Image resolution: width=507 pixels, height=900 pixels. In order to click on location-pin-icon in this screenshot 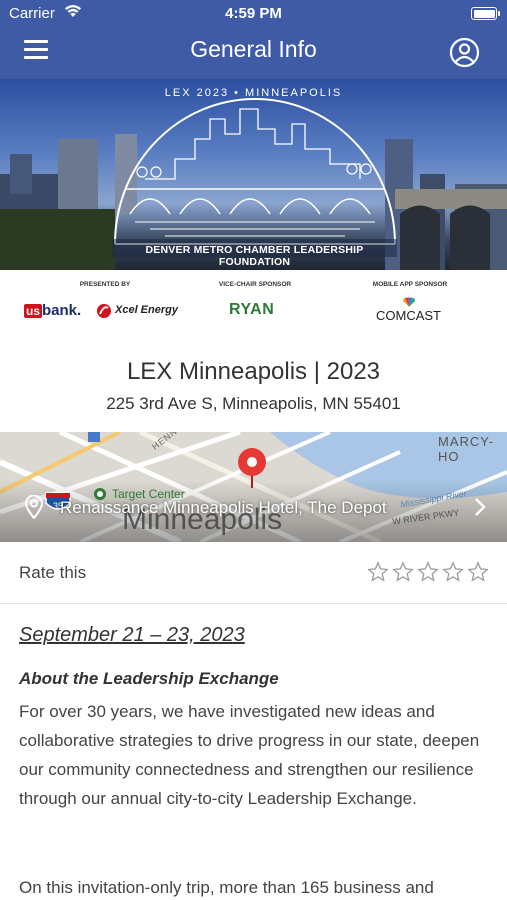, I will do `click(34, 507)`.